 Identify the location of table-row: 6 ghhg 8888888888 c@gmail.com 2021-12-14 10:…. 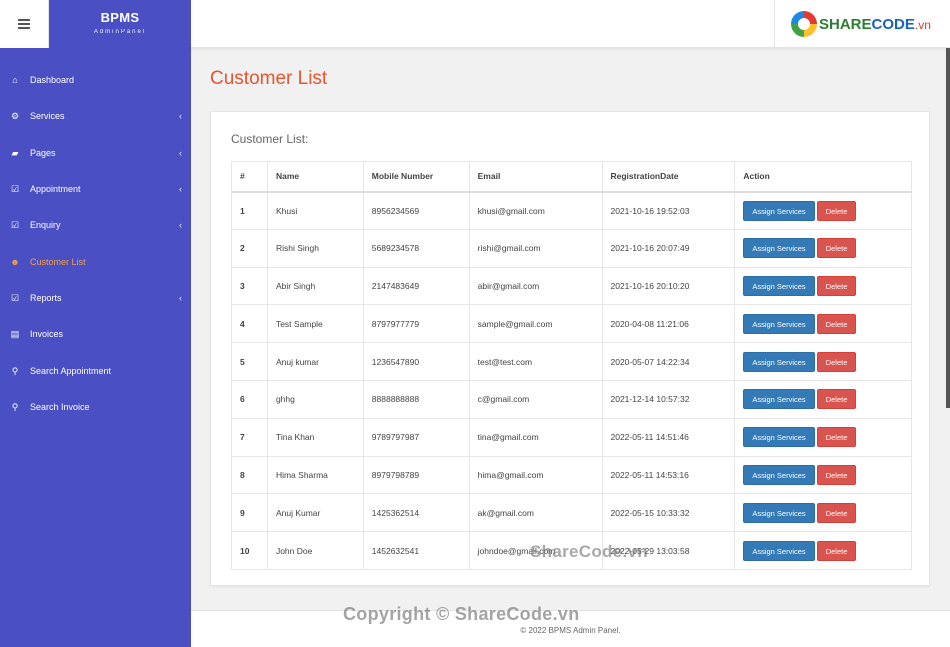
(571, 399).